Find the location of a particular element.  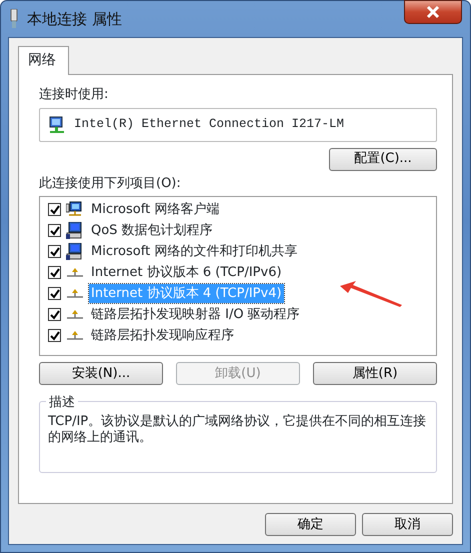

annotation-arrow is located at coordinates (371, 294).